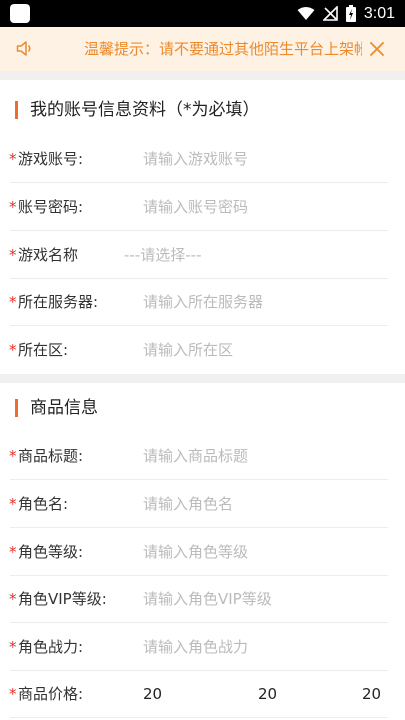 The width and height of the screenshot is (405, 720). What do you see at coordinates (51, 207) in the screenshot?
I see `field-label: 账号密码:` at bounding box center [51, 207].